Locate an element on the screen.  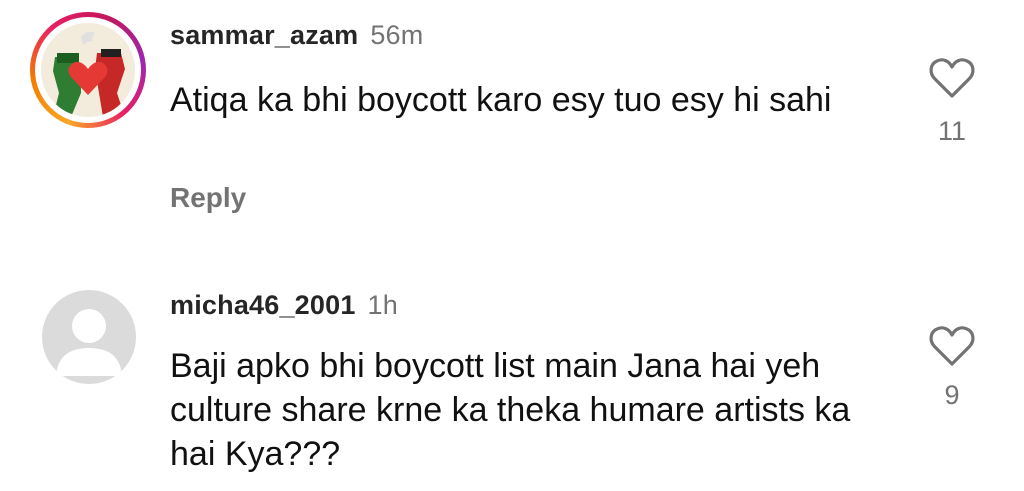
avatar-image is located at coordinates (88, 70).